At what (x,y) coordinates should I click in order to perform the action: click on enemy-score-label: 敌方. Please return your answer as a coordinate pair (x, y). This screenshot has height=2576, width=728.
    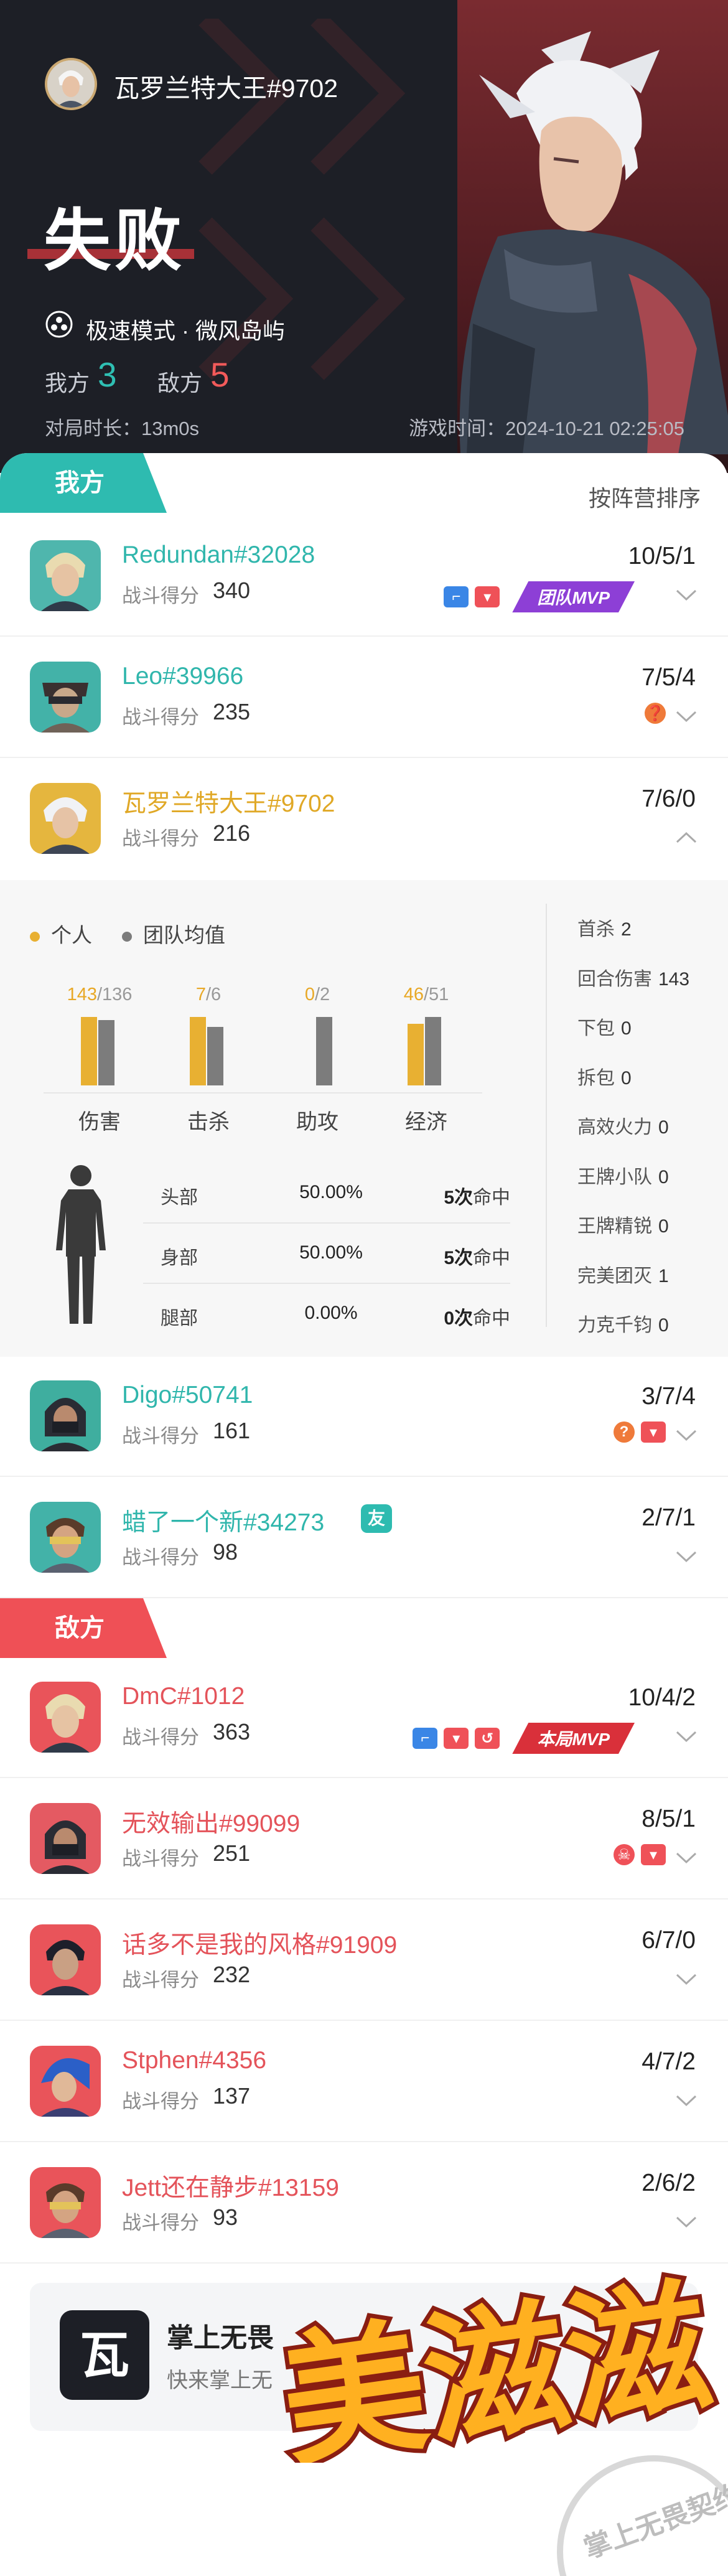
    Looking at the image, I should click on (180, 383).